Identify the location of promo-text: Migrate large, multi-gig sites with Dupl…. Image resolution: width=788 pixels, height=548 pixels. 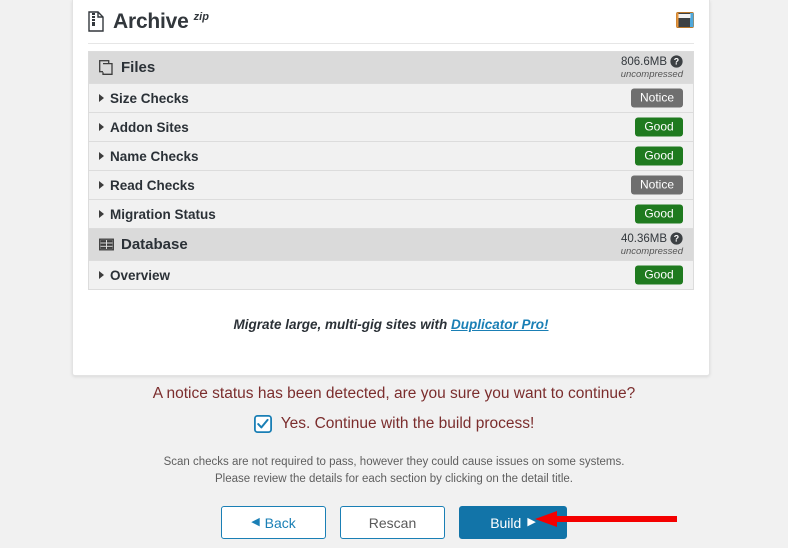
(391, 324).